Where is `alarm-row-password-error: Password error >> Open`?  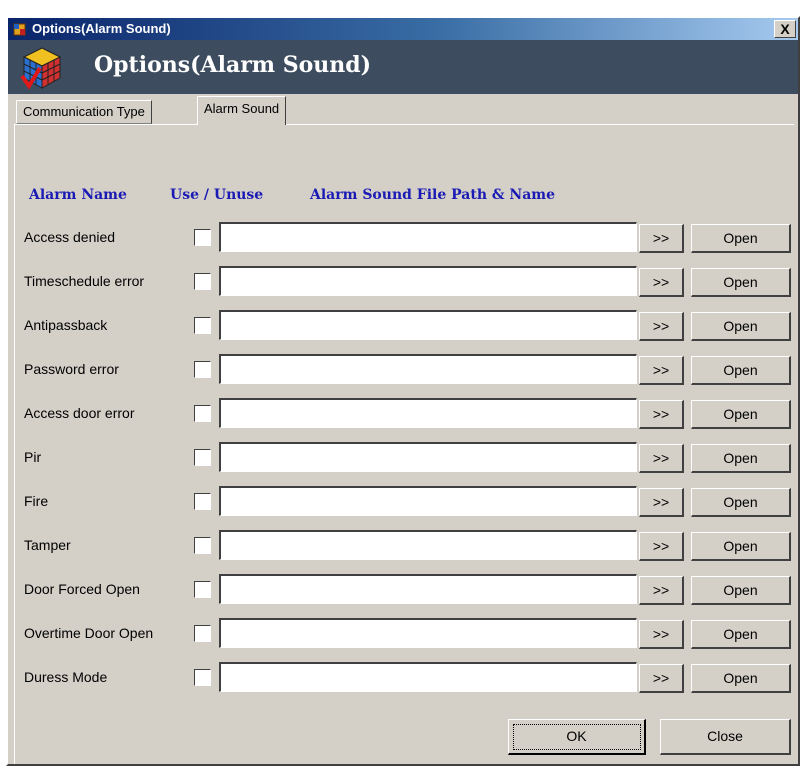 alarm-row-password-error: Password error >> Open is located at coordinates (404, 375).